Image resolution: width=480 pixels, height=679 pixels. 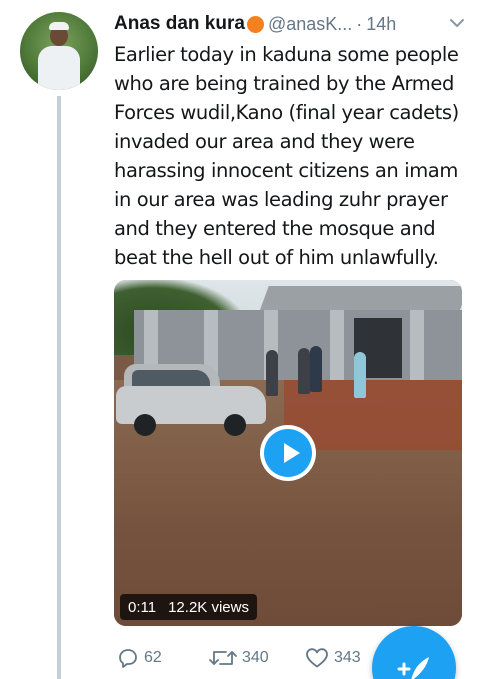 What do you see at coordinates (179, 24) in the screenshot?
I see `author-name: Anas dan kura` at bounding box center [179, 24].